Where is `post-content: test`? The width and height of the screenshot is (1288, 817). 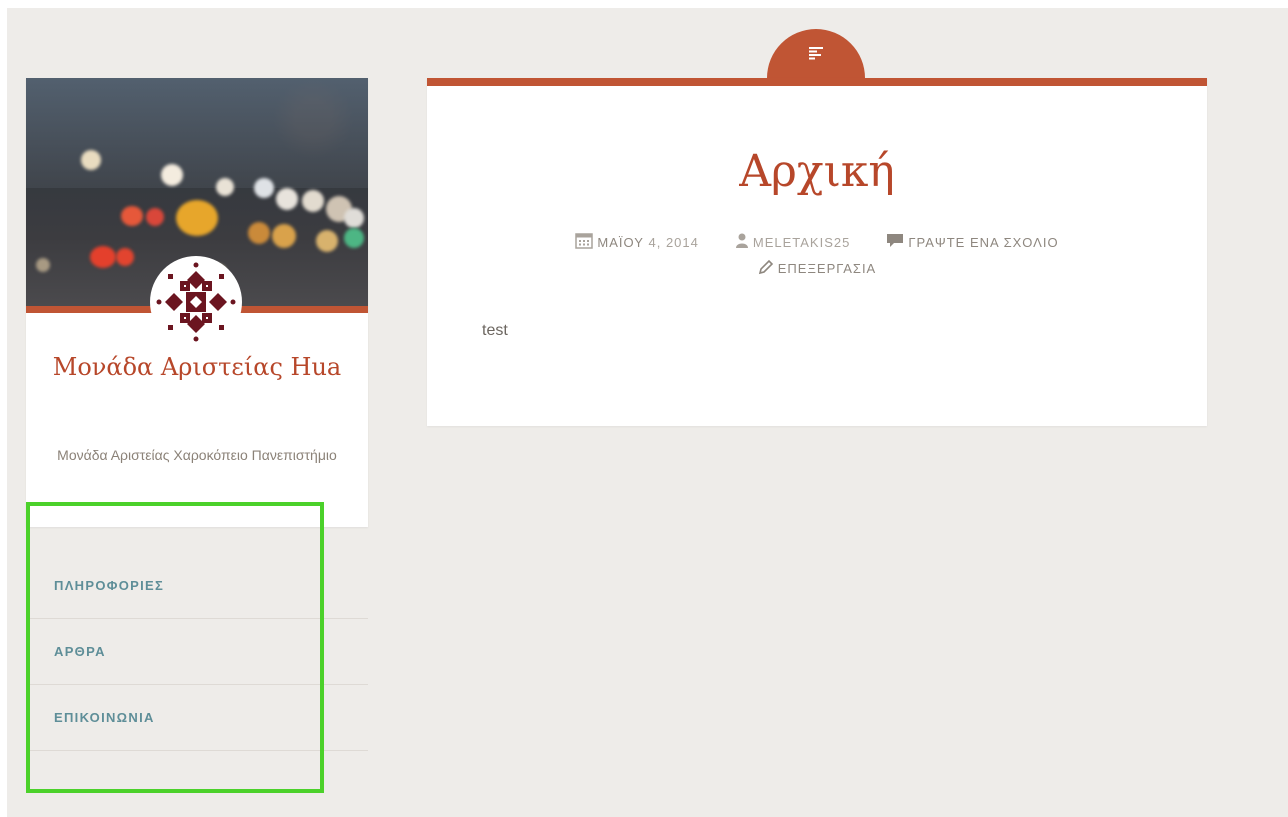 post-content: test is located at coordinates (495, 330).